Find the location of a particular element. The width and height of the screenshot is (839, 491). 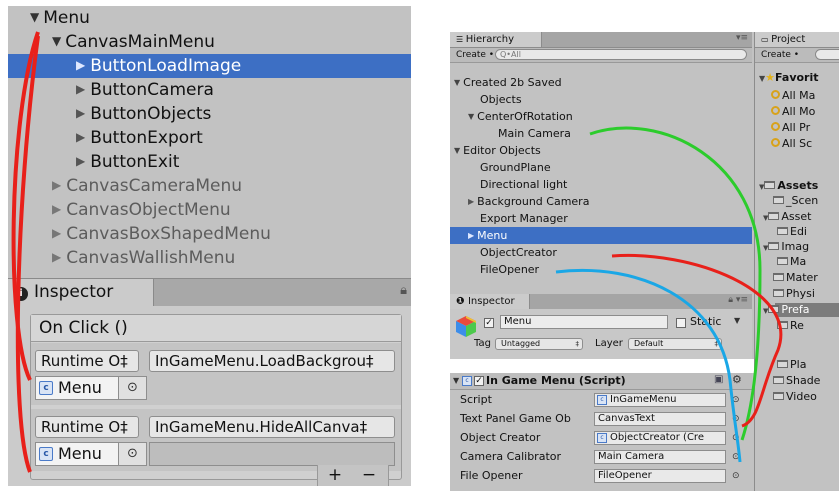

project-toolbar: Create • is located at coordinates (797, 55).